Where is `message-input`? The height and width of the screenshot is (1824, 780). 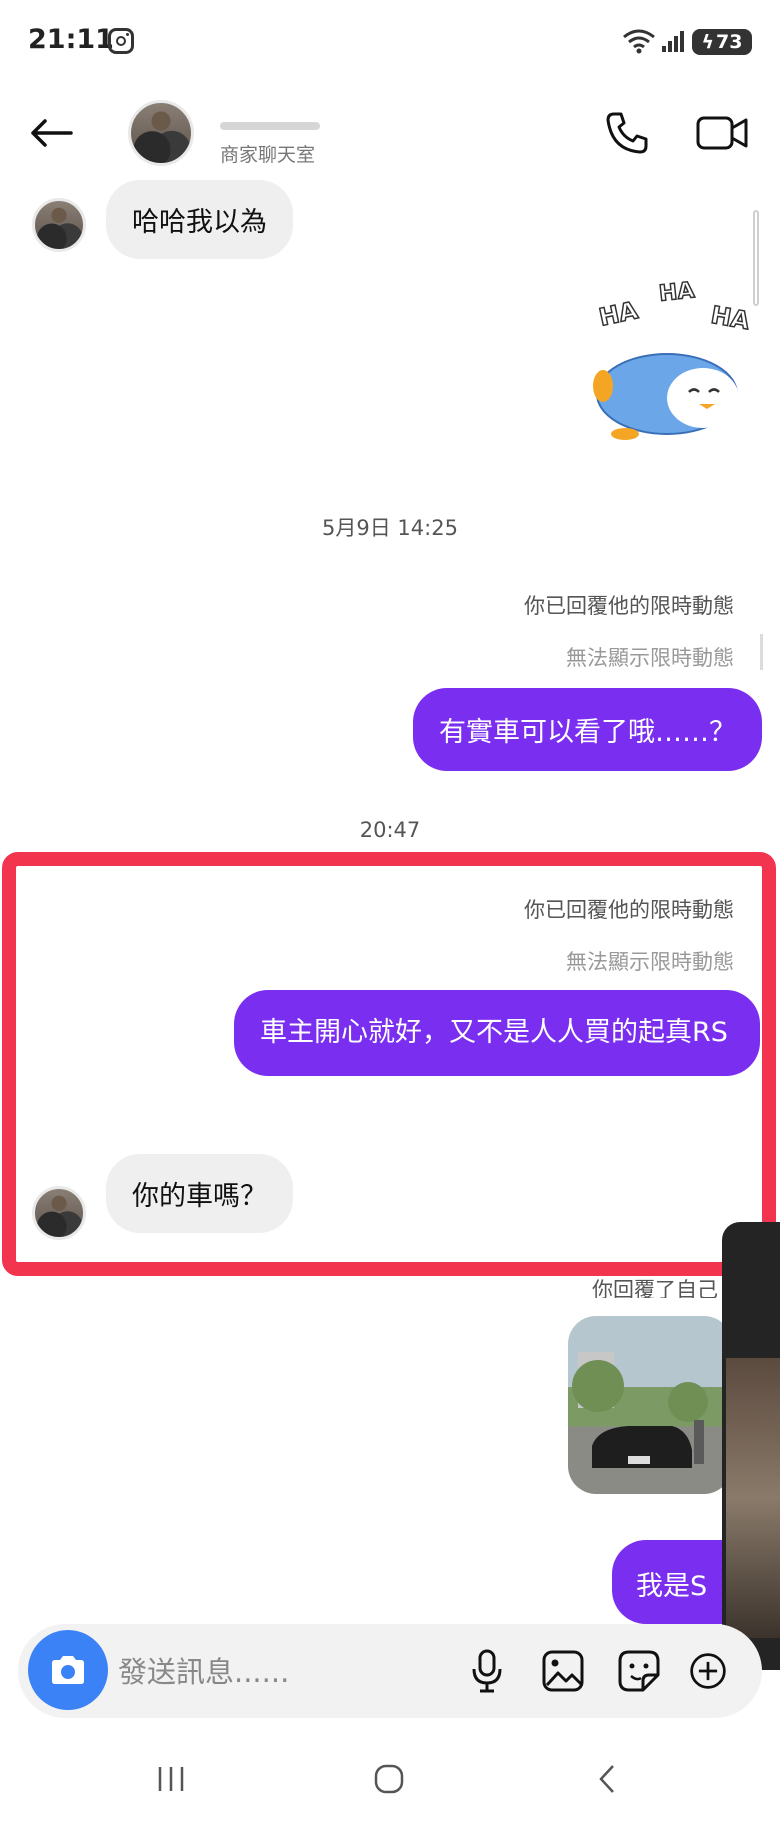
message-input is located at coordinates (283, 1672).